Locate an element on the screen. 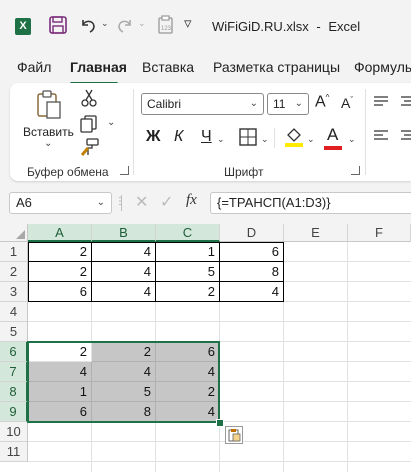 Image resolution: width=411 pixels, height=472 pixels. cell-a3: 6 is located at coordinates (60, 292).